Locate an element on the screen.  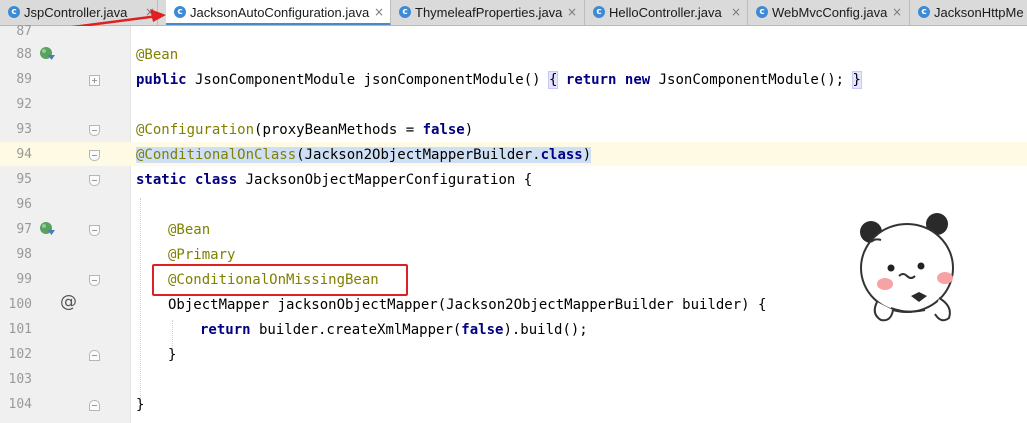
line-number: 87 is located at coordinates (24, 31).